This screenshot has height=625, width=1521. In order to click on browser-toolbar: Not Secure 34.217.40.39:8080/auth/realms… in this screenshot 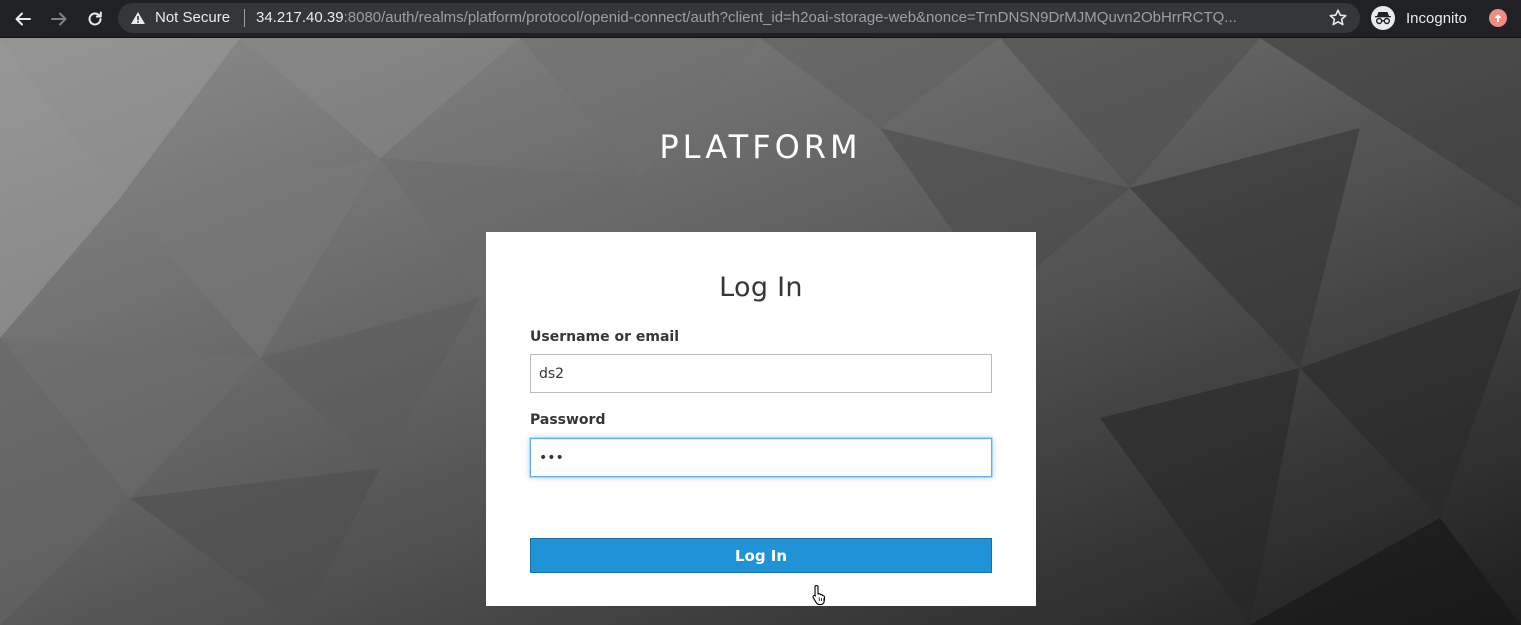, I will do `click(760, 19)`.